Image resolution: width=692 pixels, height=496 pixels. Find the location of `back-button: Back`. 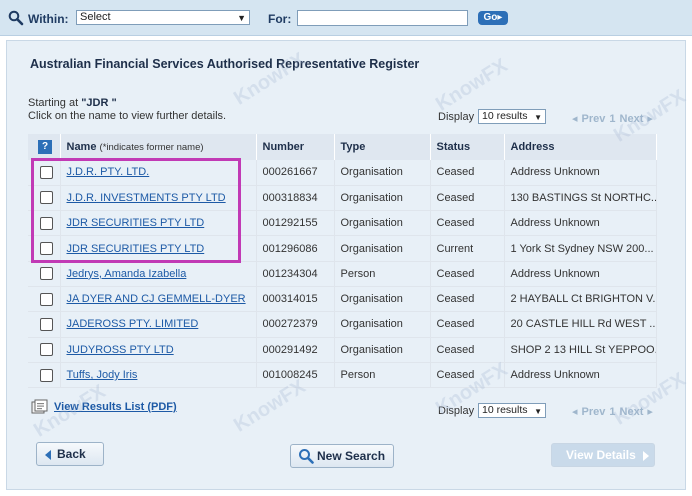

back-button: Back is located at coordinates (70, 454).